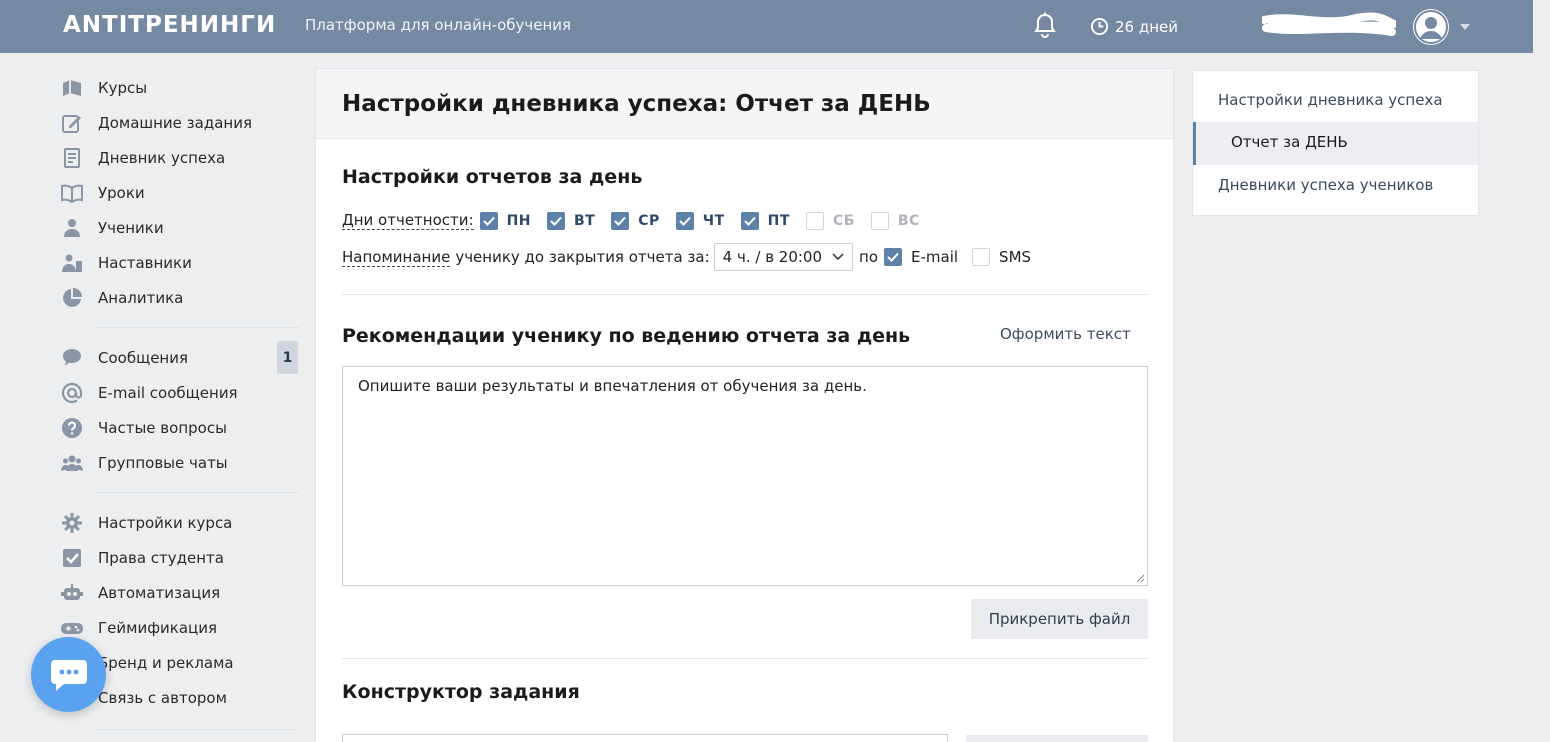  What do you see at coordinates (1059, 619) in the screenshot?
I see `attach-file-button: Прикрепить файл` at bounding box center [1059, 619].